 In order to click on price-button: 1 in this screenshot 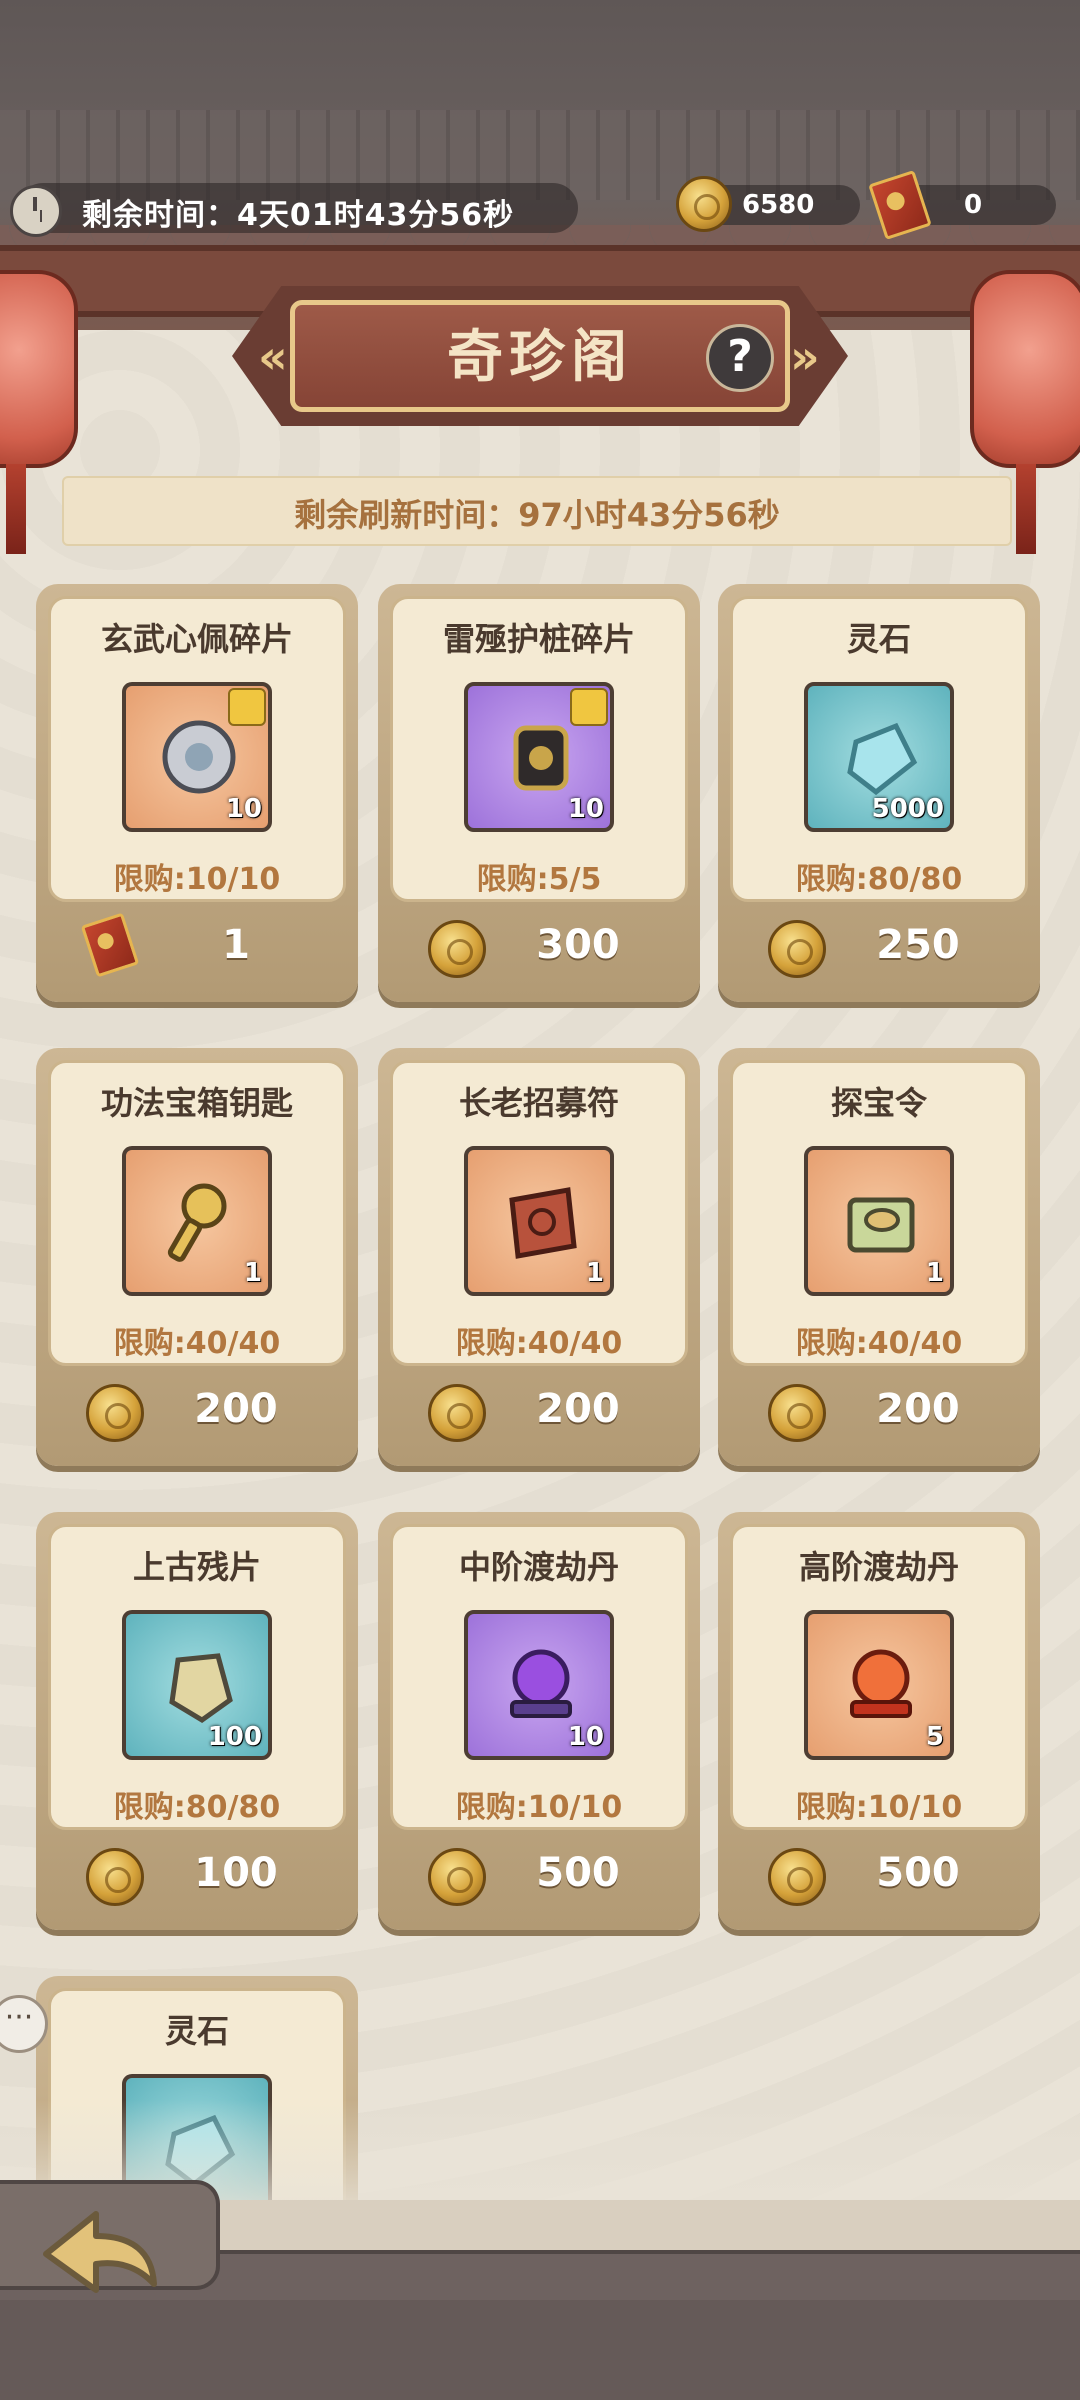, I will do `click(197, 945)`.